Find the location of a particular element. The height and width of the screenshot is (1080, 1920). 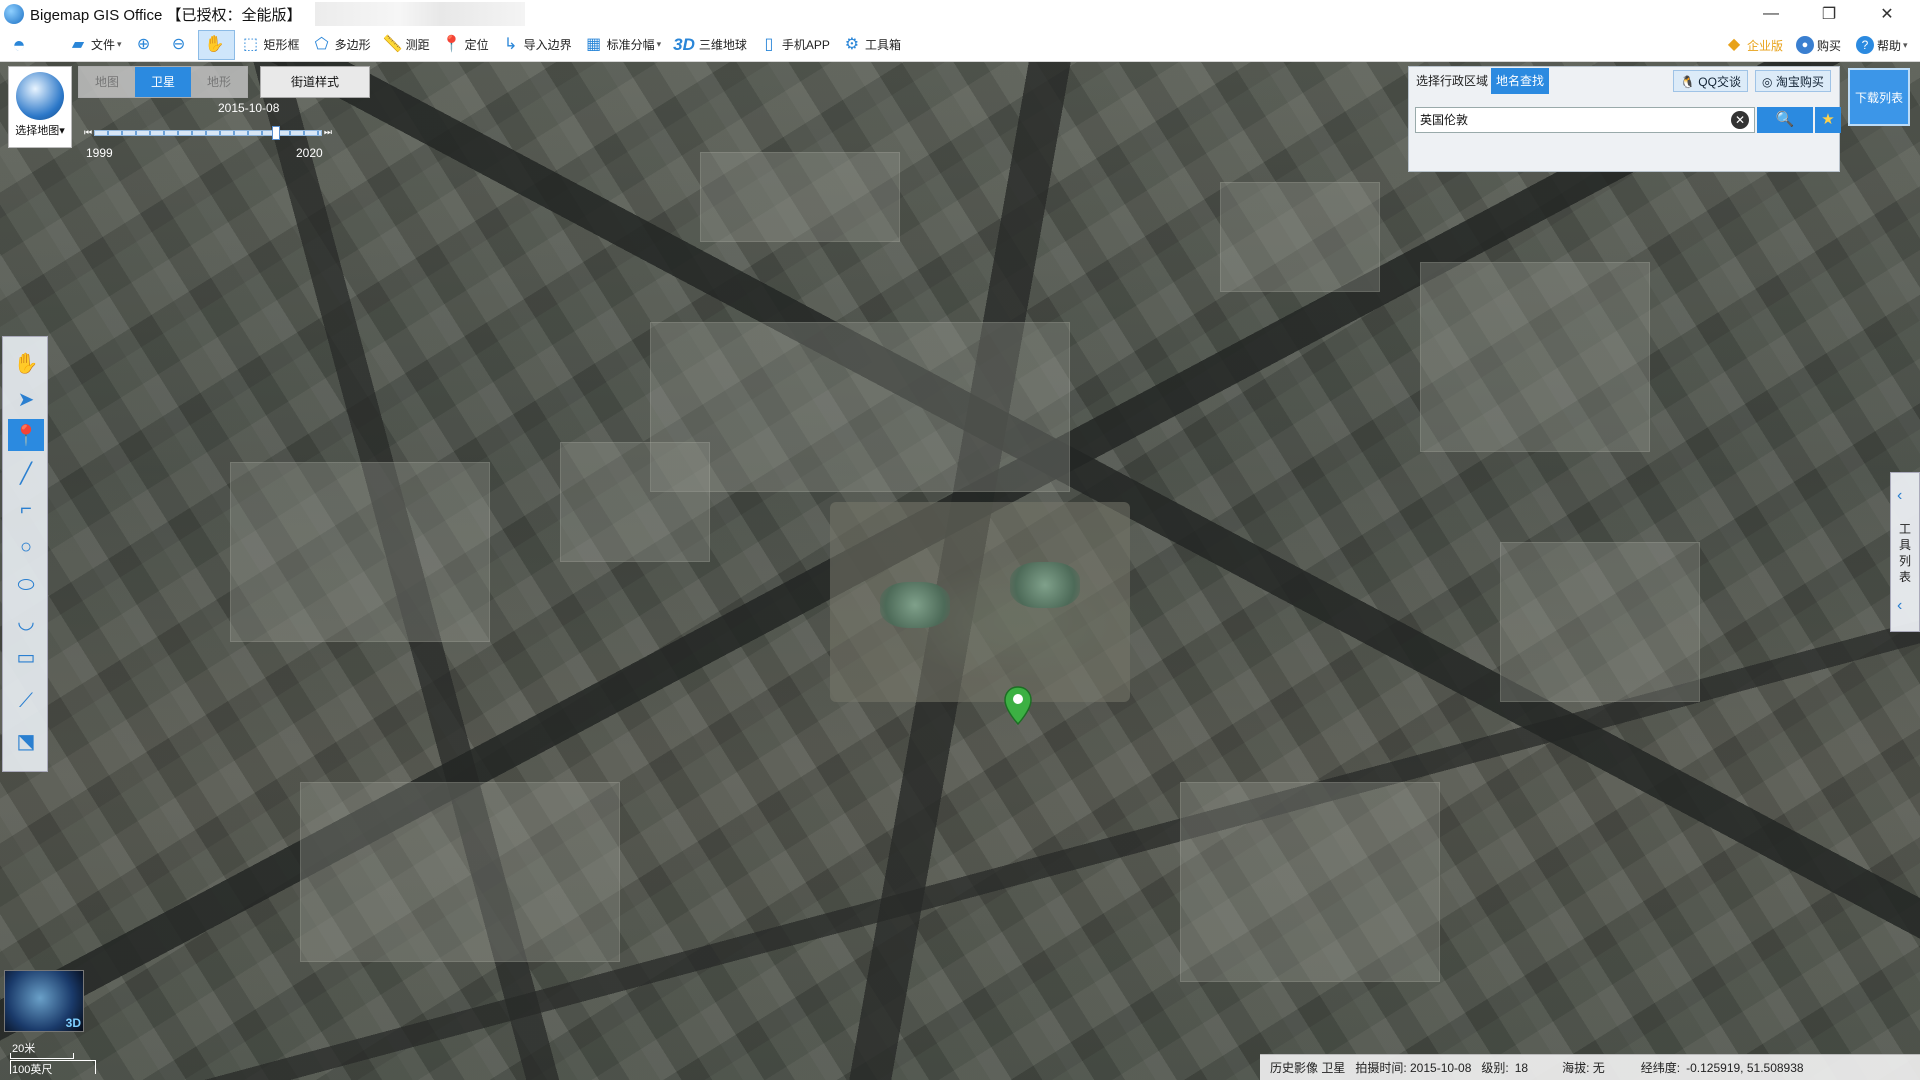

3d-icon: 3D is located at coordinates (684, 44).